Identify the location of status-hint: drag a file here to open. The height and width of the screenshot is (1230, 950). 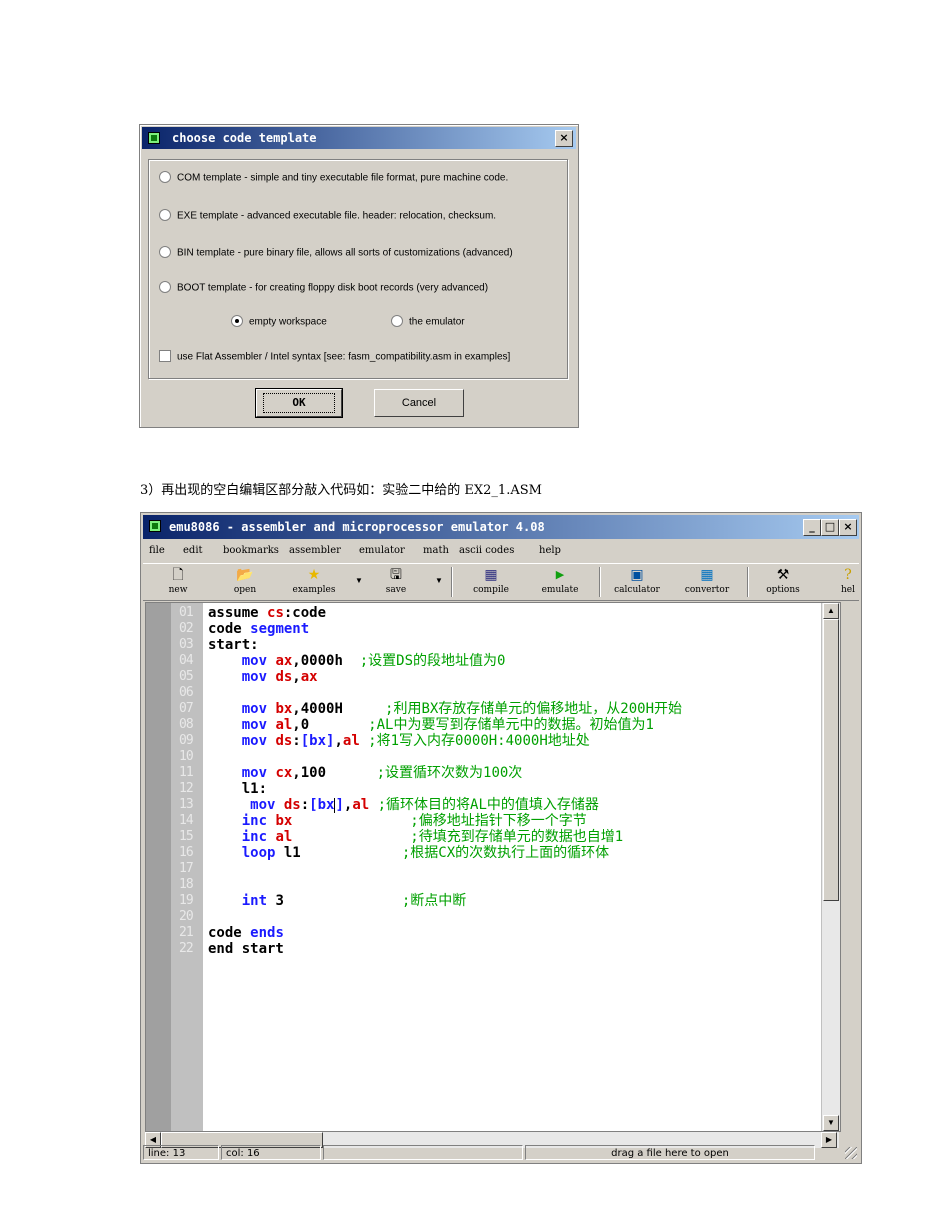
(670, 1152).